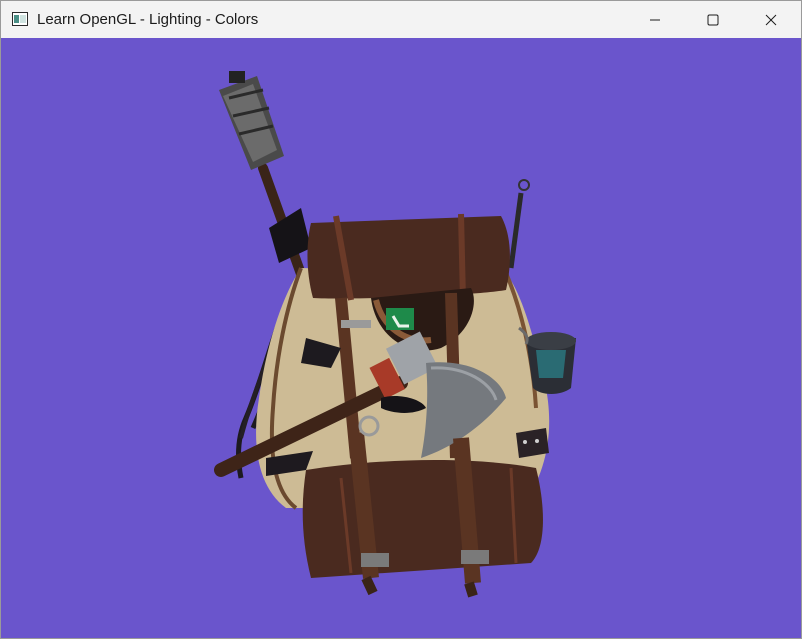  Describe the element at coordinates (532, 443) in the screenshot. I see `right-clip` at that location.